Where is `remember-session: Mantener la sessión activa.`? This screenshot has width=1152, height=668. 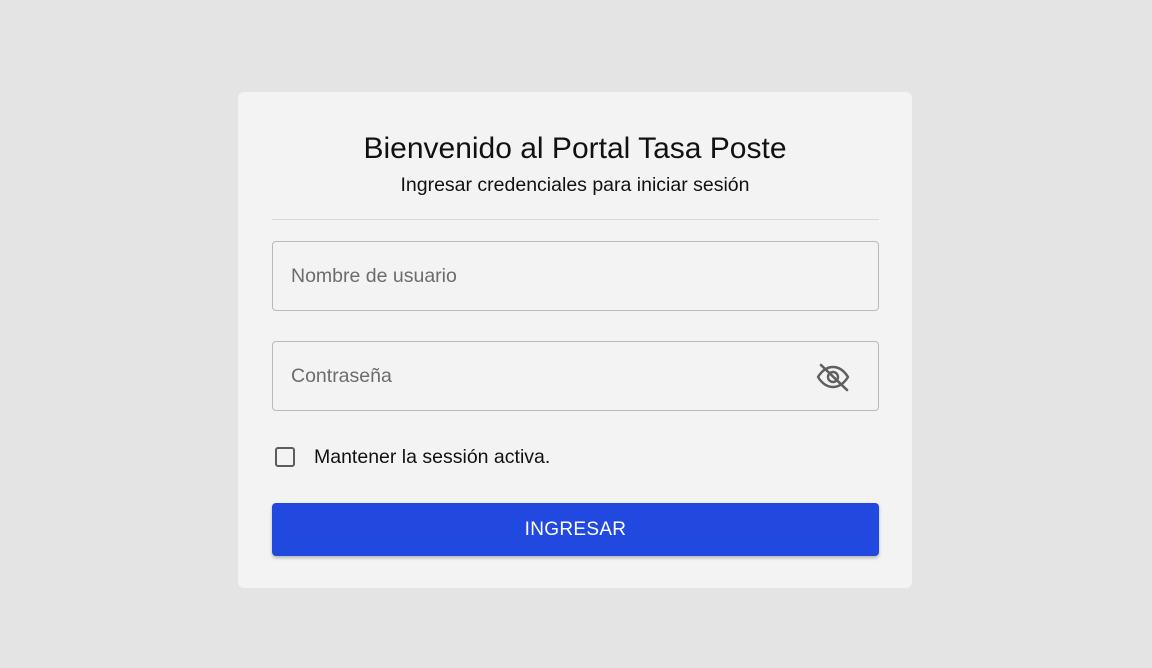 remember-session: Mantener la sessión activa. is located at coordinates (411, 457).